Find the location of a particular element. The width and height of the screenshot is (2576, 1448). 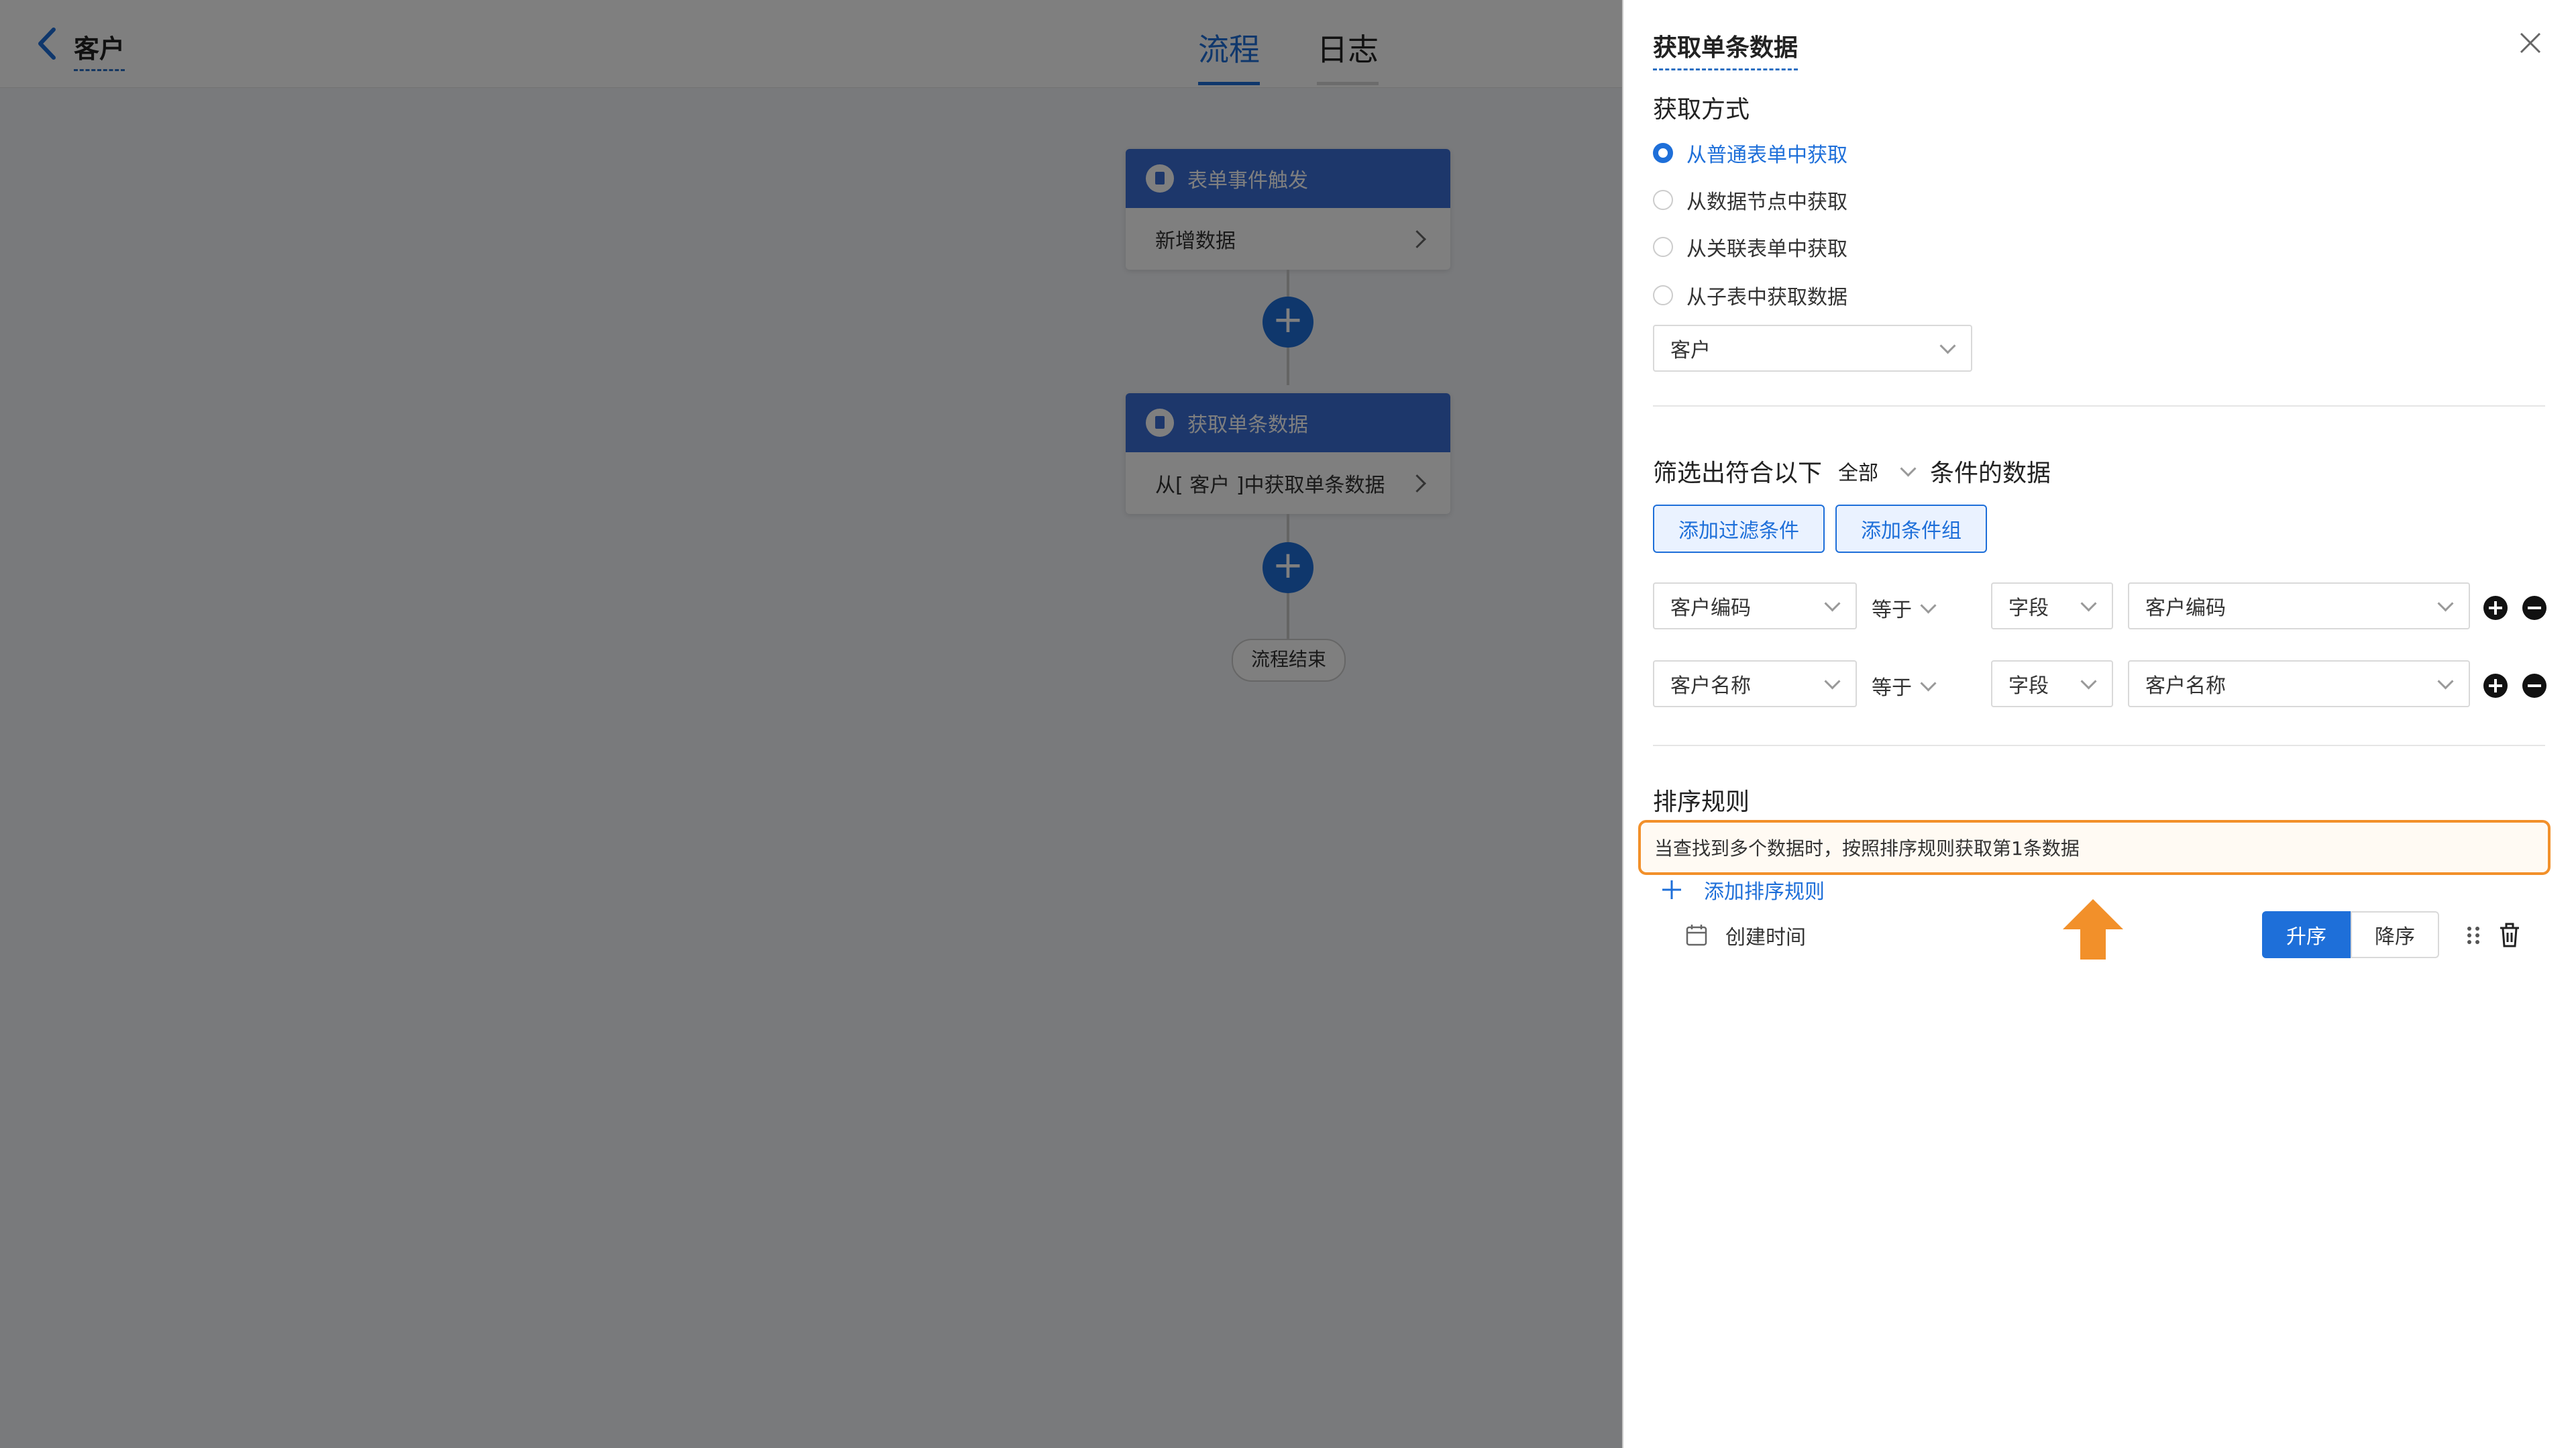

get-method-label: 获取方式 is located at coordinates (1701, 109).